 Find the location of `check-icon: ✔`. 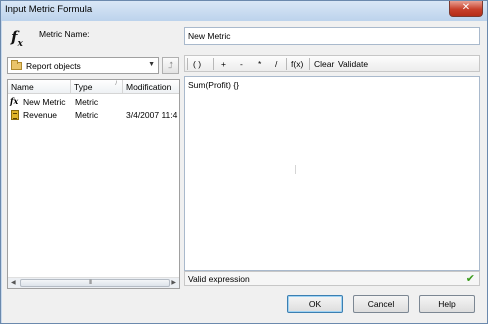

check-icon: ✔ is located at coordinates (470, 279).